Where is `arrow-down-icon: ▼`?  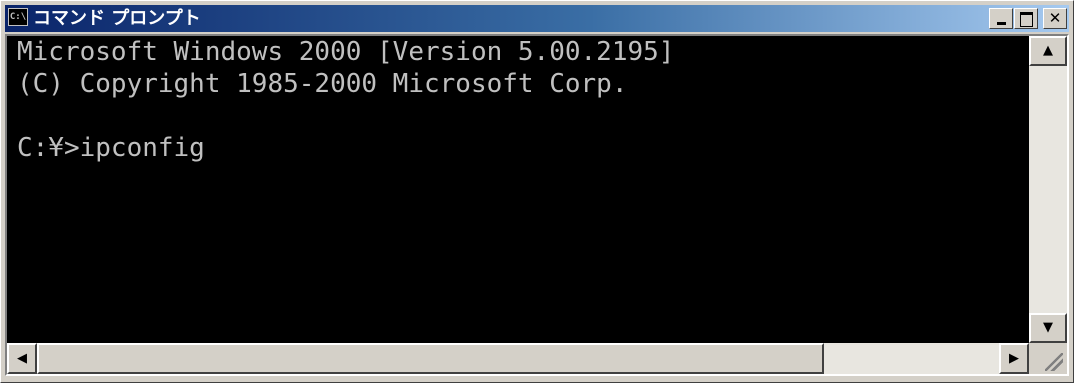
arrow-down-icon: ▼ is located at coordinates (1048, 327).